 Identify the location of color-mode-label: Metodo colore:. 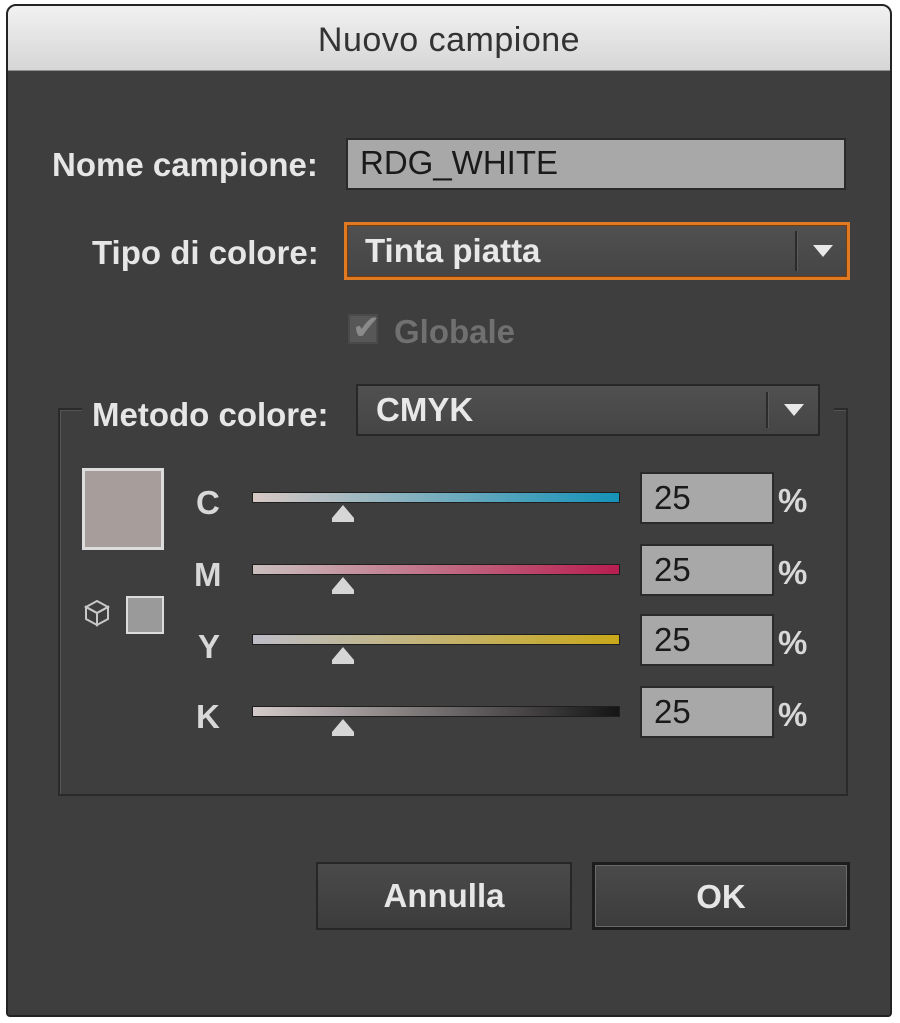
(210, 414).